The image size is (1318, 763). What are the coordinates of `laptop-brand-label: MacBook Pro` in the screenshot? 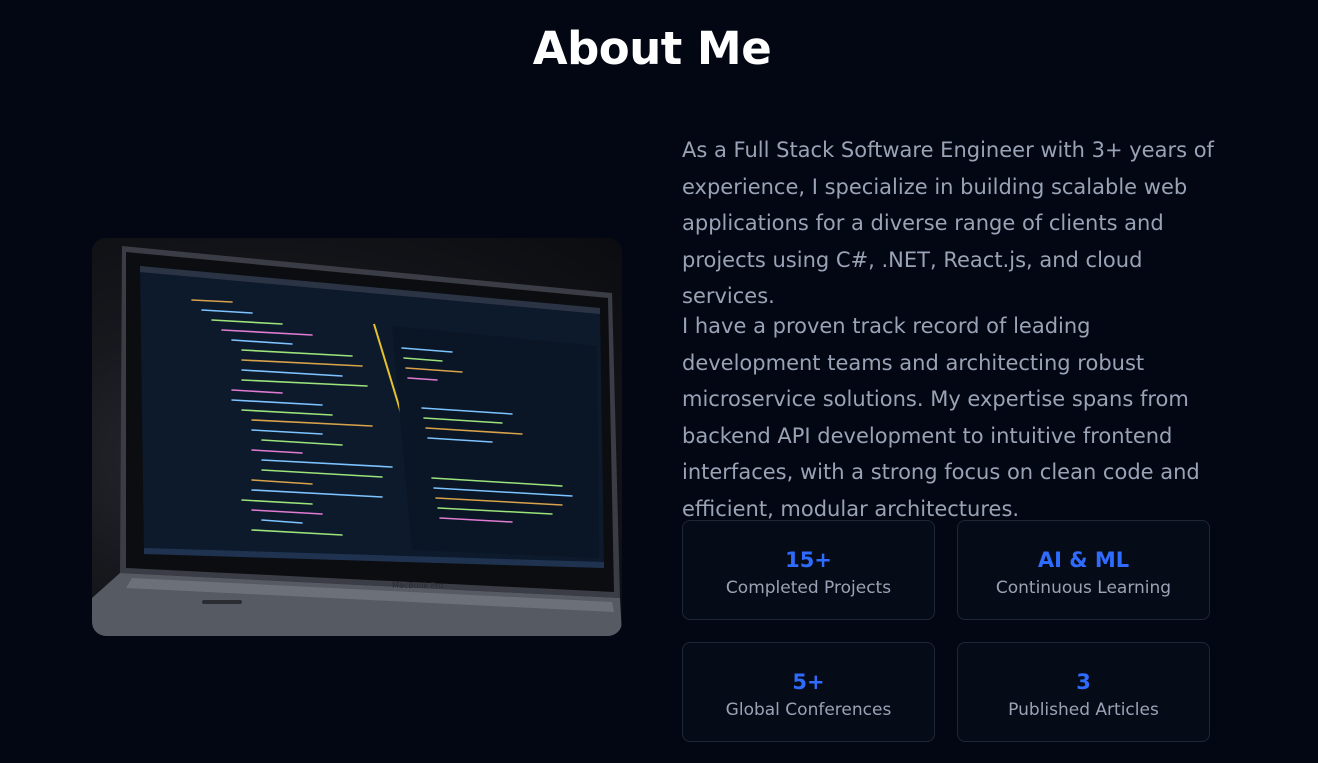 It's located at (417, 585).